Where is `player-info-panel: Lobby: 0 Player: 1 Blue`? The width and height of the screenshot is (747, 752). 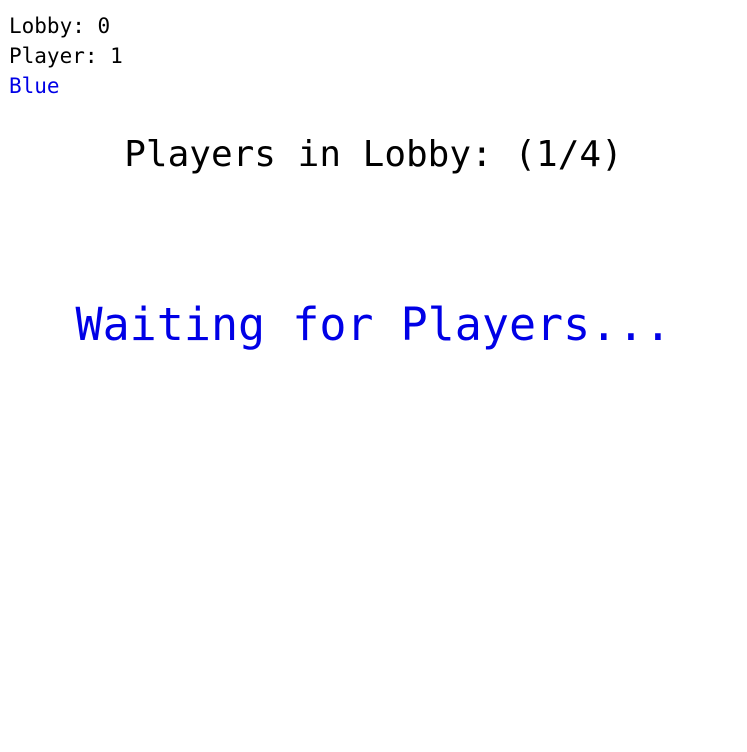 player-info-panel: Lobby: 0 Player: 1 Blue is located at coordinates (66, 56).